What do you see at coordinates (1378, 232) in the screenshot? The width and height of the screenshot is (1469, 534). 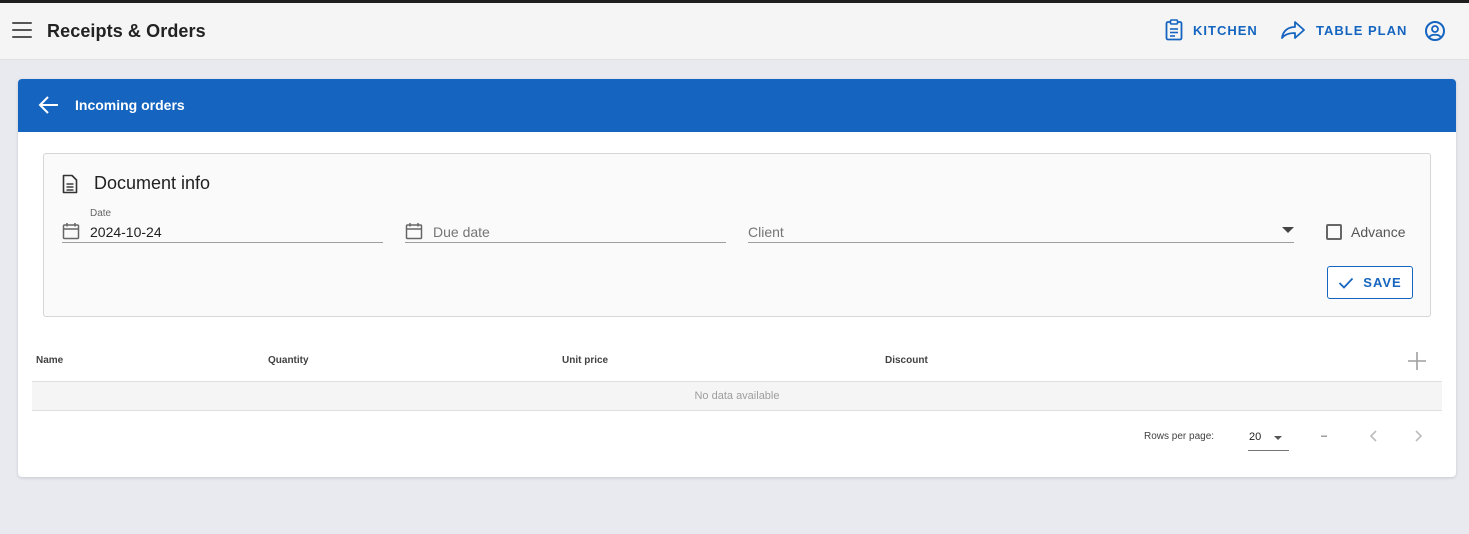 I see `advance-label: Advance` at bounding box center [1378, 232].